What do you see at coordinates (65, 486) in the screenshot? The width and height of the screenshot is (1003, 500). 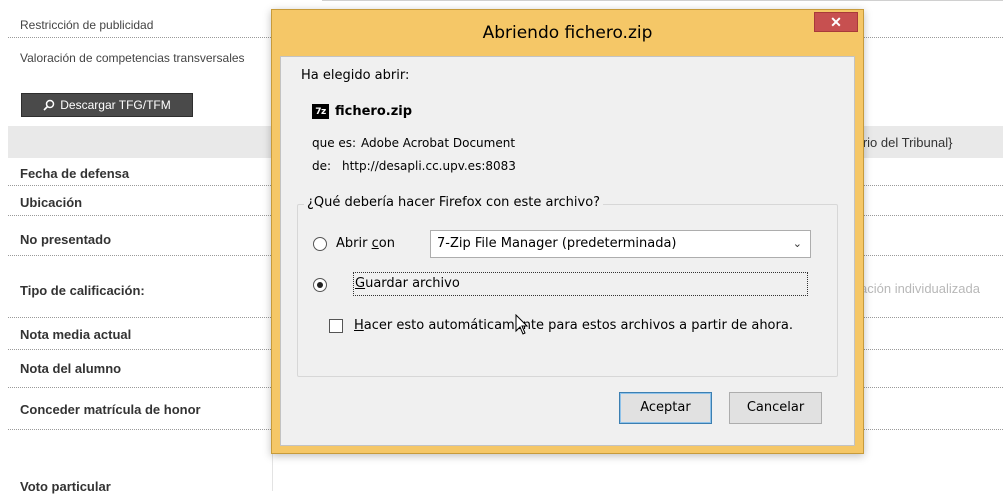 I see `field-label: Voto particular` at bounding box center [65, 486].